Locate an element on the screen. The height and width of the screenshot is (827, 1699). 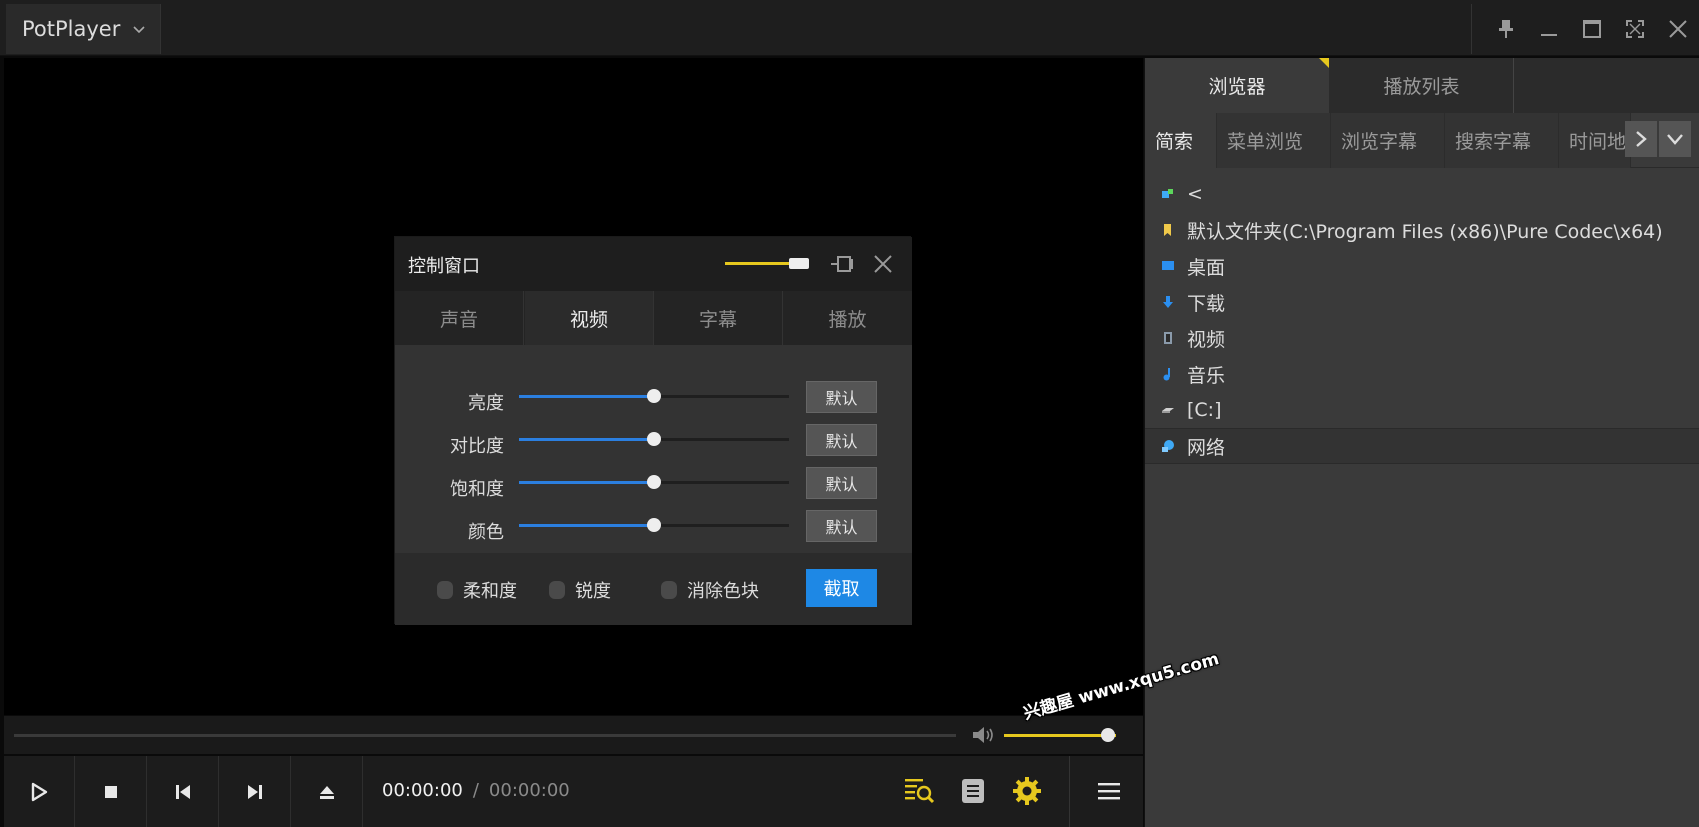
dialog-opacity-thumb is located at coordinates (799, 263).